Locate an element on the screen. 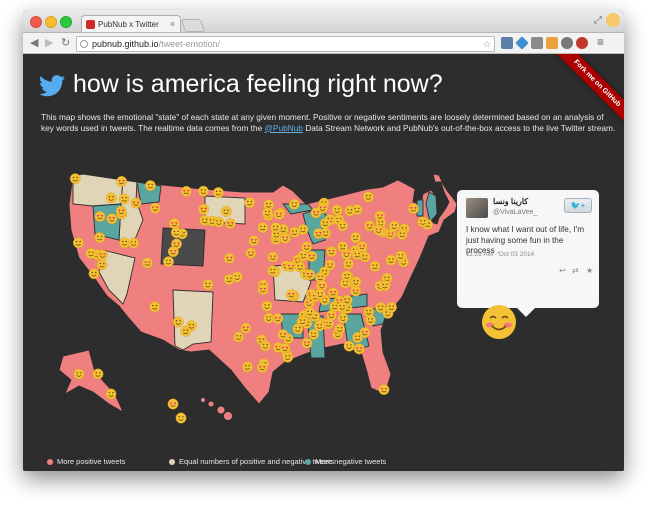 The image size is (651, 509). legend-equal-swatch is located at coordinates (172, 462).